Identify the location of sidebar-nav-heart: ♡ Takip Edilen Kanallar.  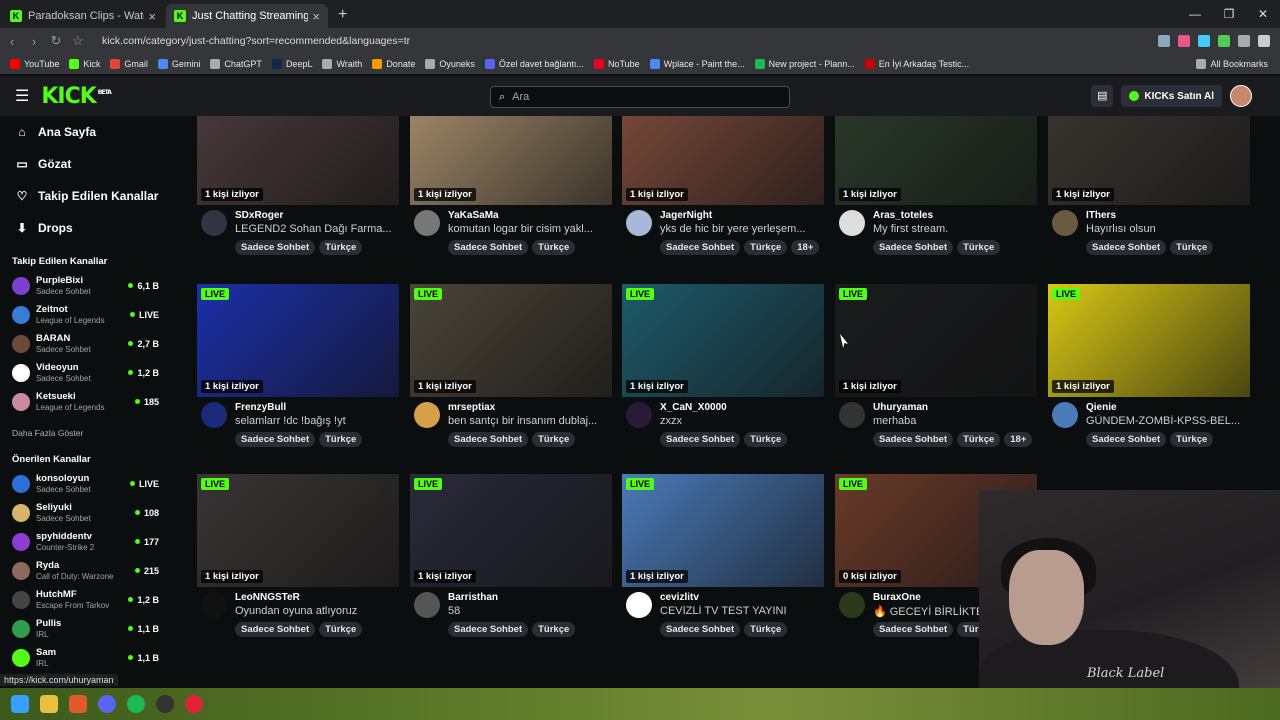
(87, 196).